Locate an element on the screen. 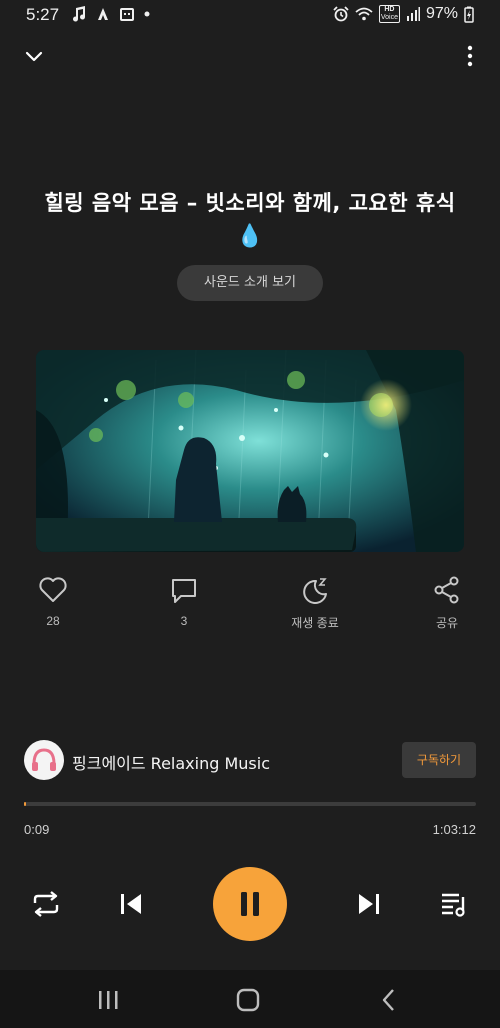 Image resolution: width=500 pixels, height=1028 pixels. track-title-text: 힐링 음악 모음 – 빗소리와 함께, 고요한 휴식 is located at coordinates (250, 203).